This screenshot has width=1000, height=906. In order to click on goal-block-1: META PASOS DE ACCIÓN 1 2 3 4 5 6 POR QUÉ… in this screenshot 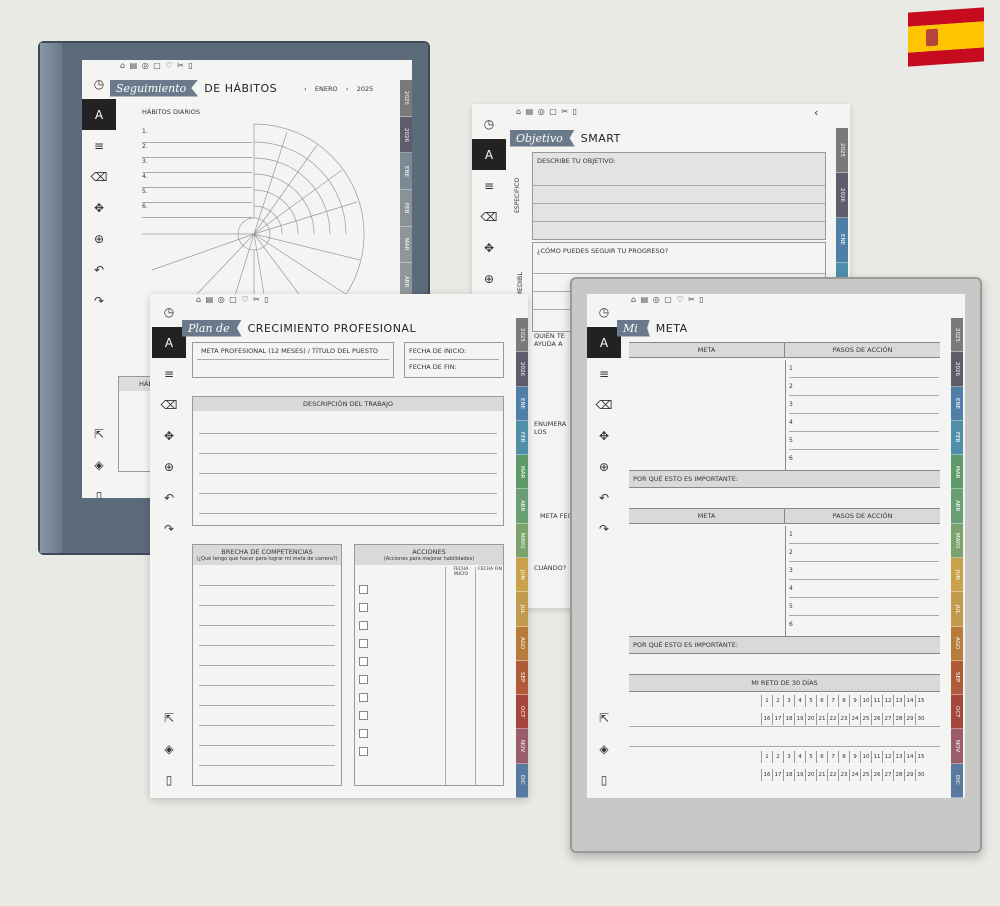, I will do `click(784, 439)`.